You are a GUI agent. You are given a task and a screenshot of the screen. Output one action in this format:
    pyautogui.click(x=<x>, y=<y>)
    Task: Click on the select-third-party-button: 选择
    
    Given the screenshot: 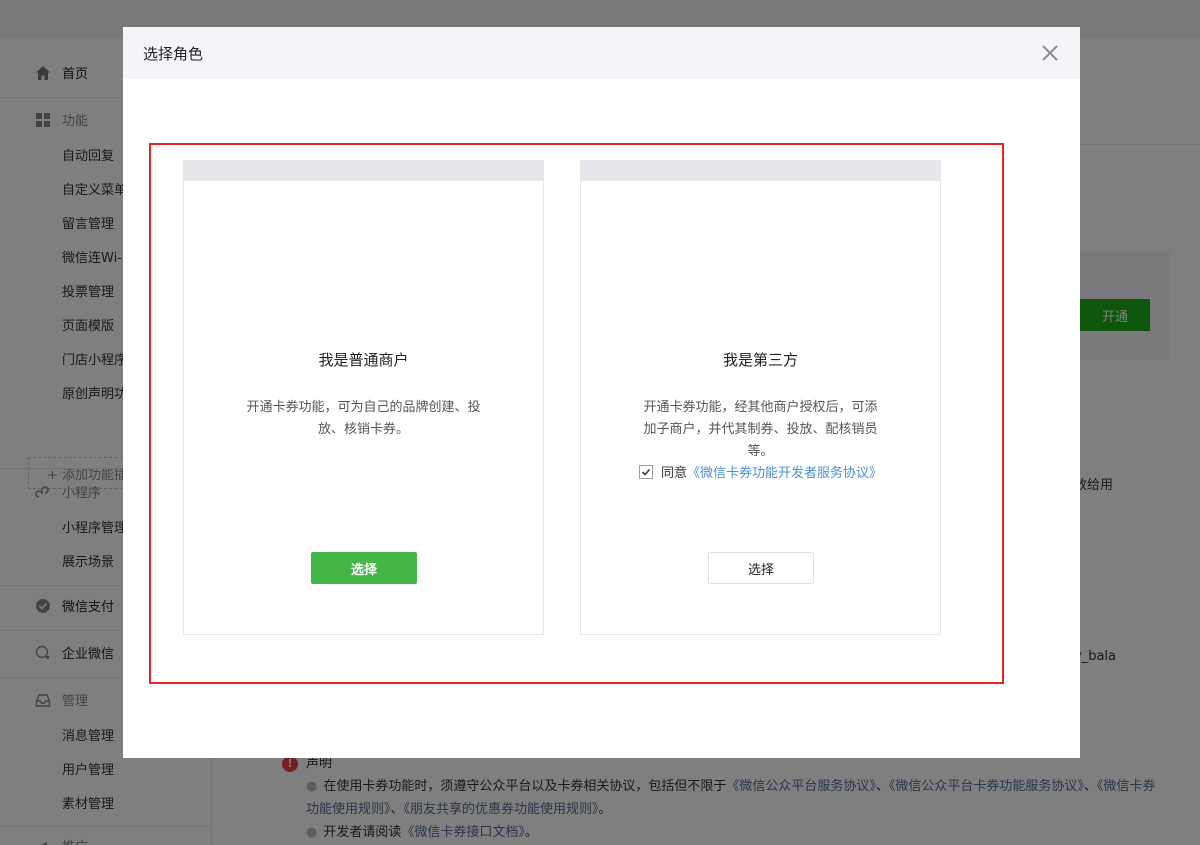 What is the action you would take?
    pyautogui.click(x=761, y=568)
    